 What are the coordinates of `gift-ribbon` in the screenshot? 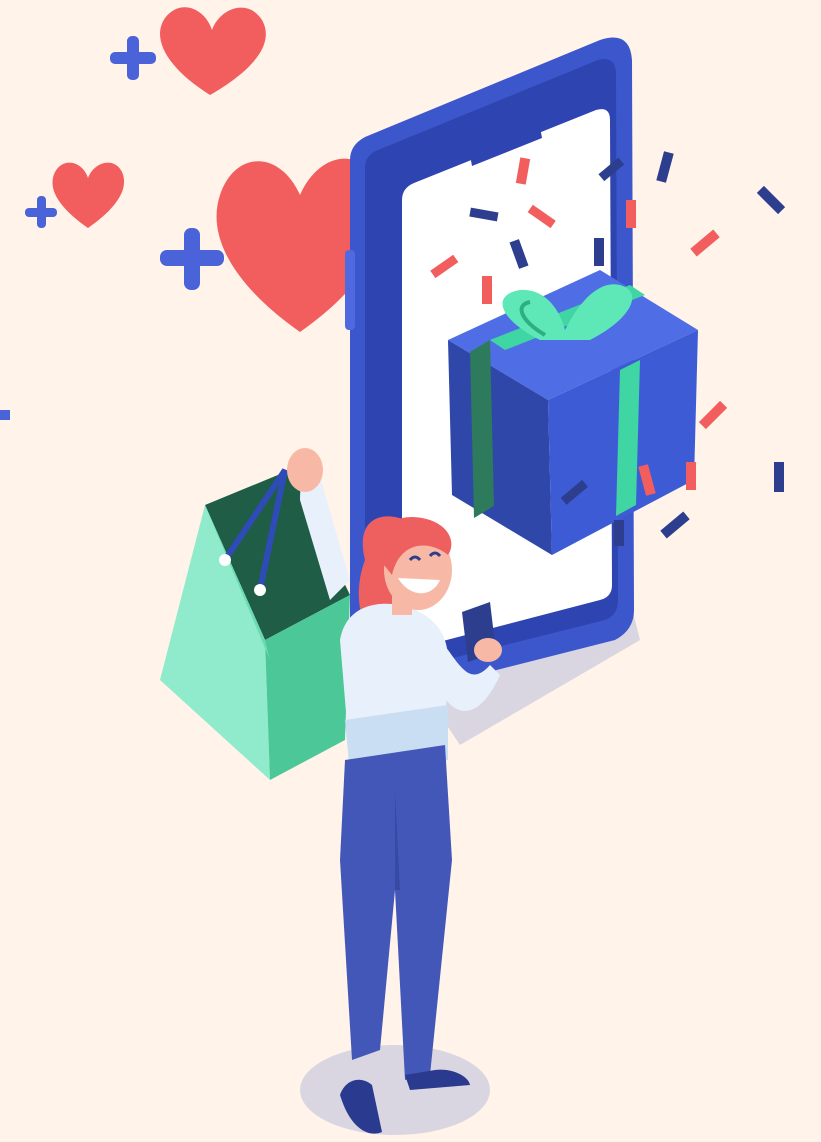 It's located at (482, 429).